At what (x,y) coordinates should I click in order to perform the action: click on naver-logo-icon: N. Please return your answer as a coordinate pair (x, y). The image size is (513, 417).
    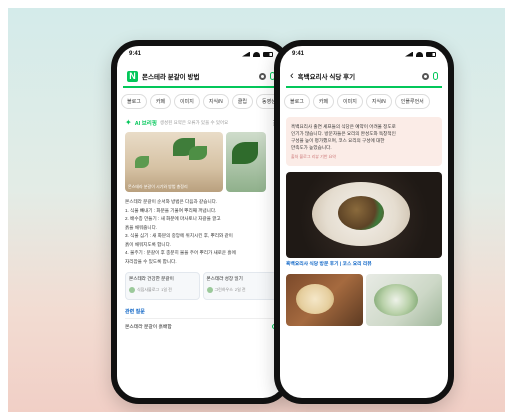
    Looking at the image, I should click on (132, 76).